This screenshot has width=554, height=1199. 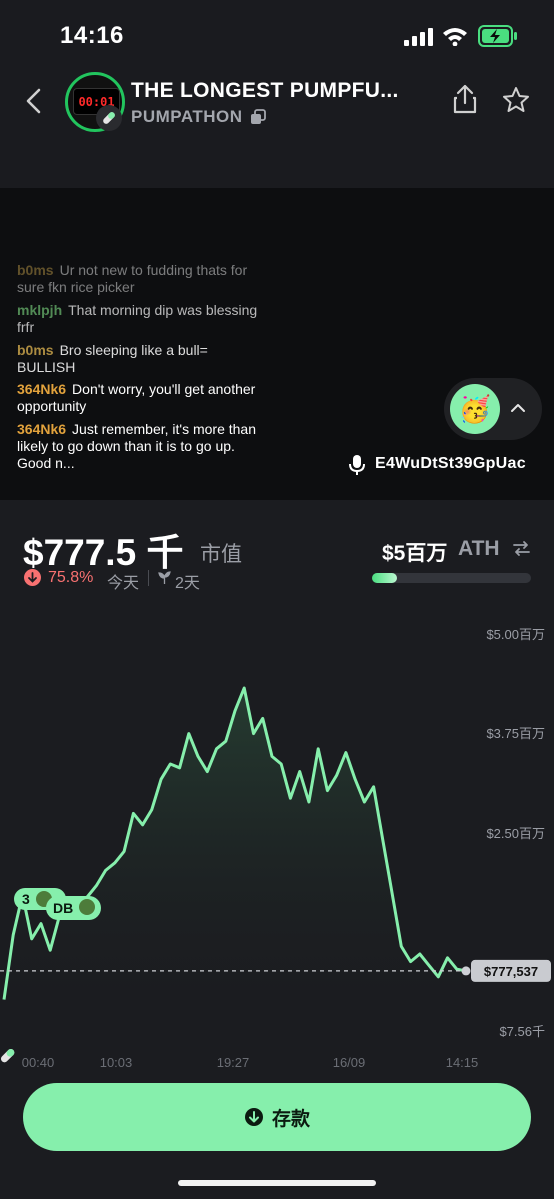 What do you see at coordinates (384, 578) in the screenshot?
I see `ath-progress-fill` at bounding box center [384, 578].